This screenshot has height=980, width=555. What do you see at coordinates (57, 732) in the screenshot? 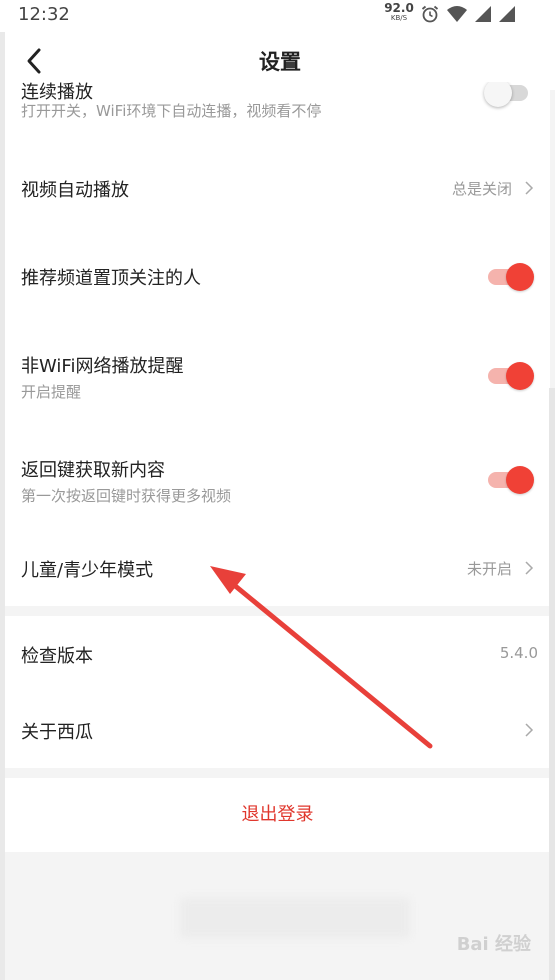
I see `setting-title: 关于西瓜` at bounding box center [57, 732].